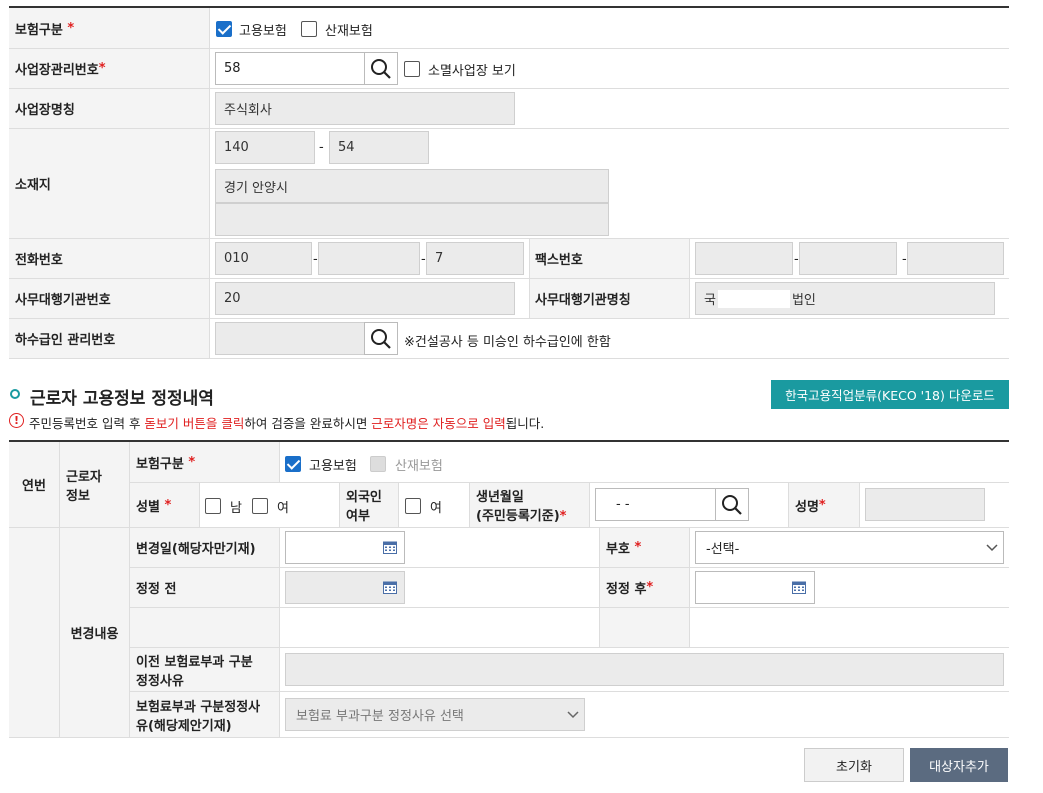 The height and width of the screenshot is (793, 1043). Describe the element at coordinates (655, 504) in the screenshot. I see `birth-input: - -` at that location.